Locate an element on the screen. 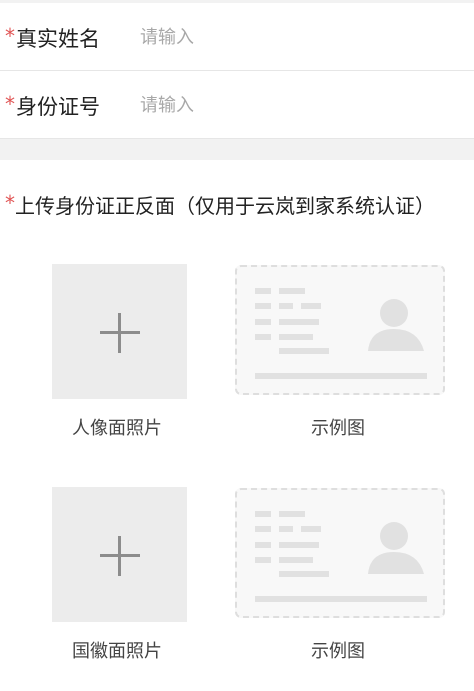 The image size is (474, 691). back-upload-button is located at coordinates (119, 554).